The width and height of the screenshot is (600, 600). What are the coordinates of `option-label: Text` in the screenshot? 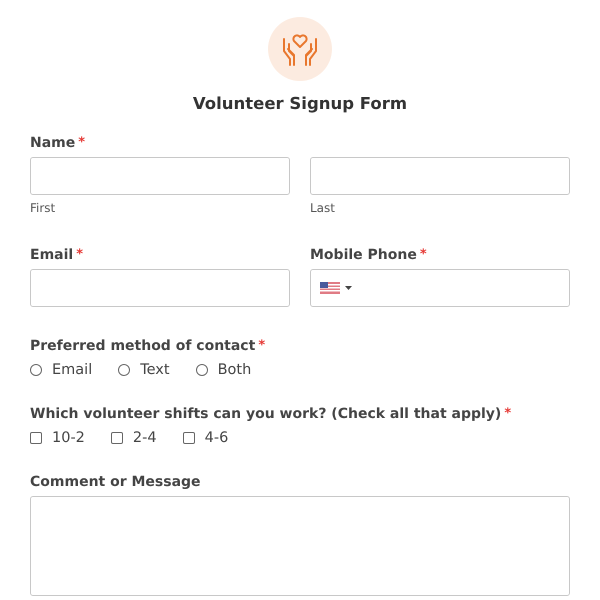 It's located at (155, 370).